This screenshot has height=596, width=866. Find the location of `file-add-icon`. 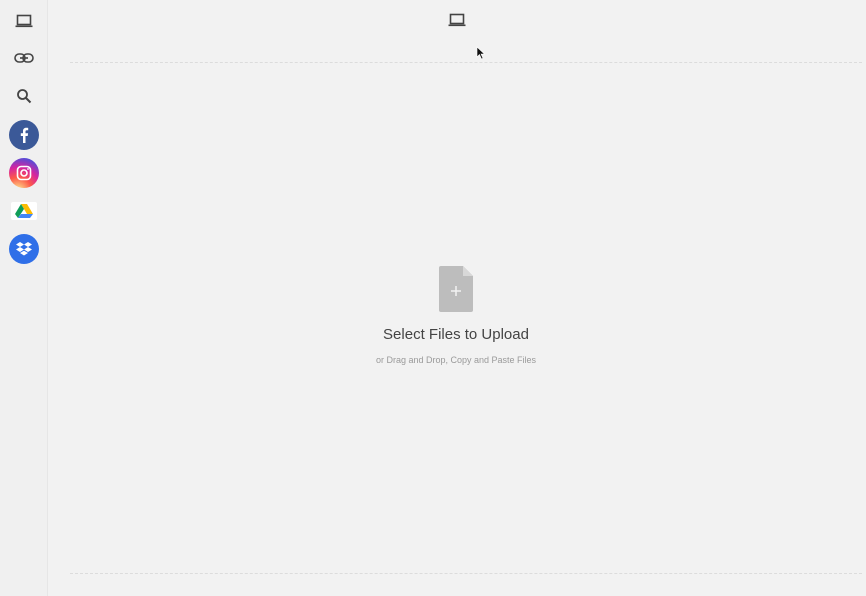

file-add-icon is located at coordinates (456, 289).